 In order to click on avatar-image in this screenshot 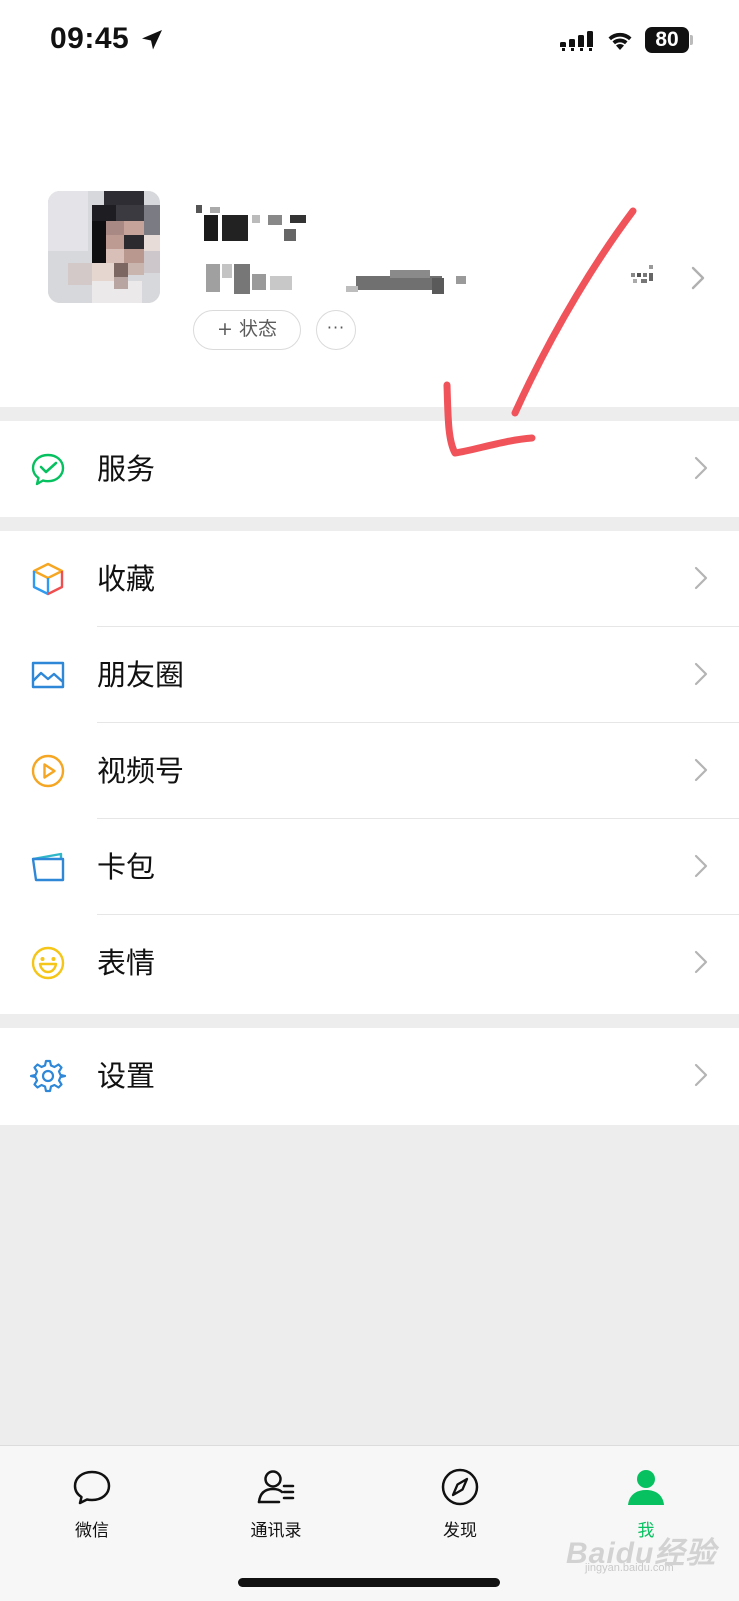, I will do `click(104, 247)`.